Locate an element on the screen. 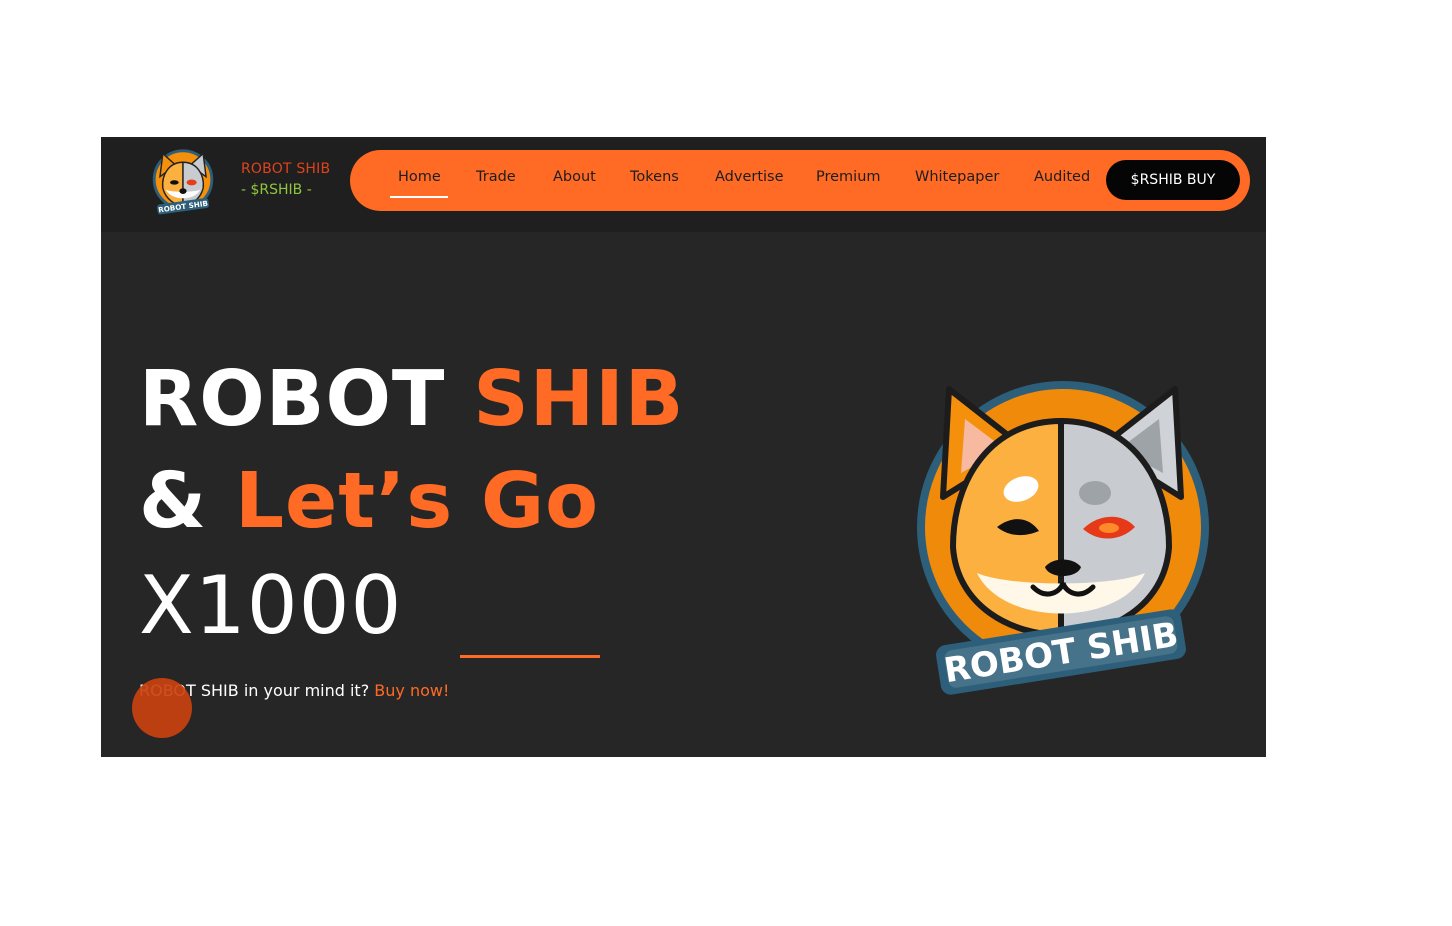  nav-advertise: Advertise is located at coordinates (749, 177).